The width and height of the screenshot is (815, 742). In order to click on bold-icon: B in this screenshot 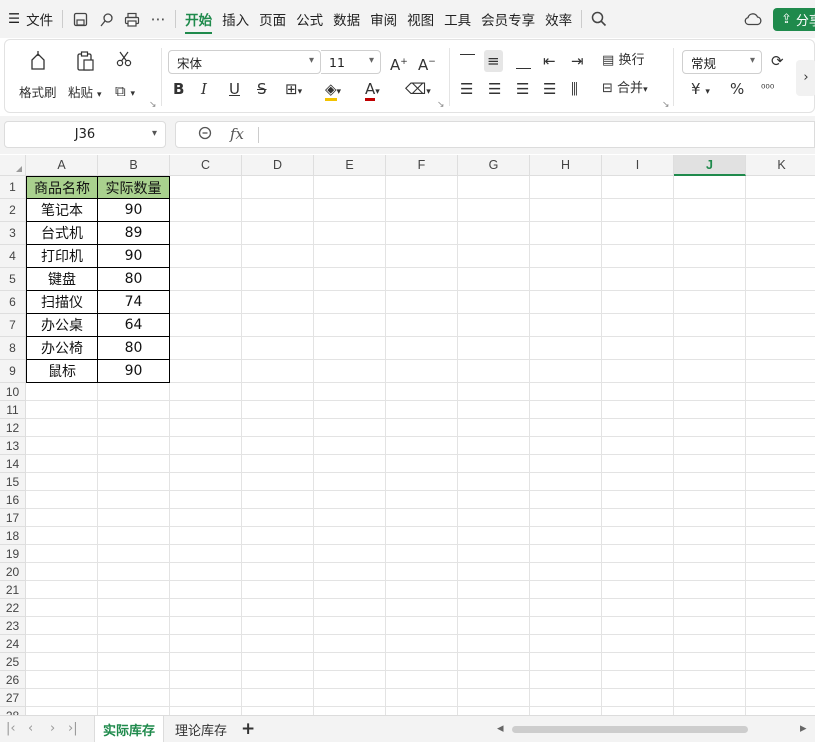, I will do `click(178, 89)`.